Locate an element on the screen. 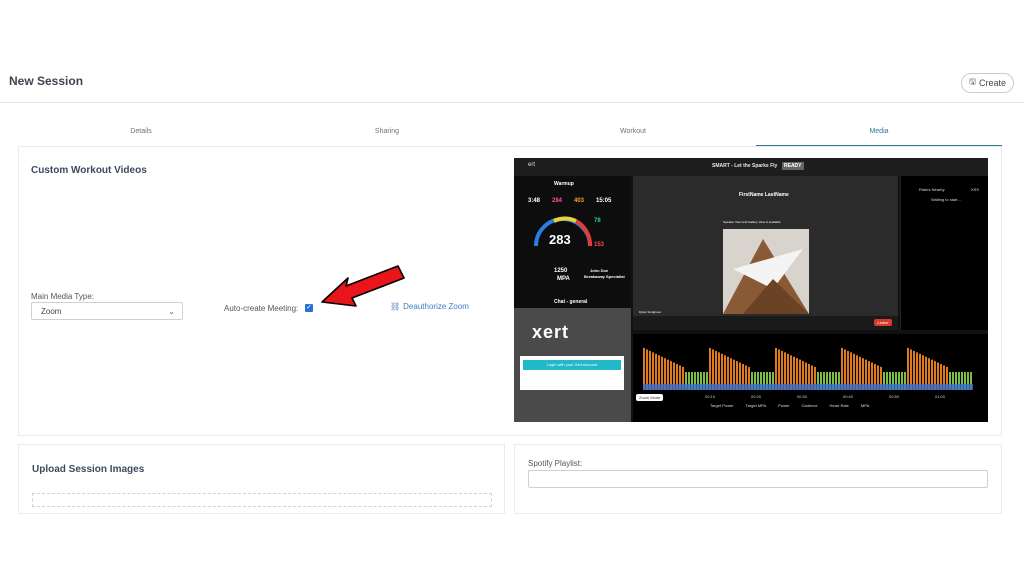  preview-baseline is located at coordinates (808, 387).